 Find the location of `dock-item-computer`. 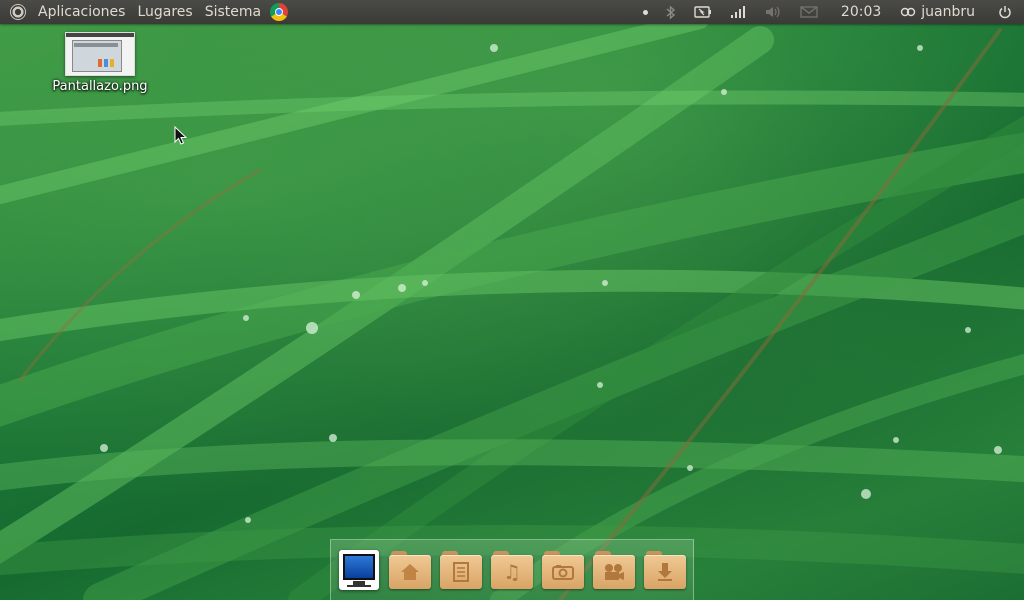

dock-item-computer is located at coordinates (359, 570).